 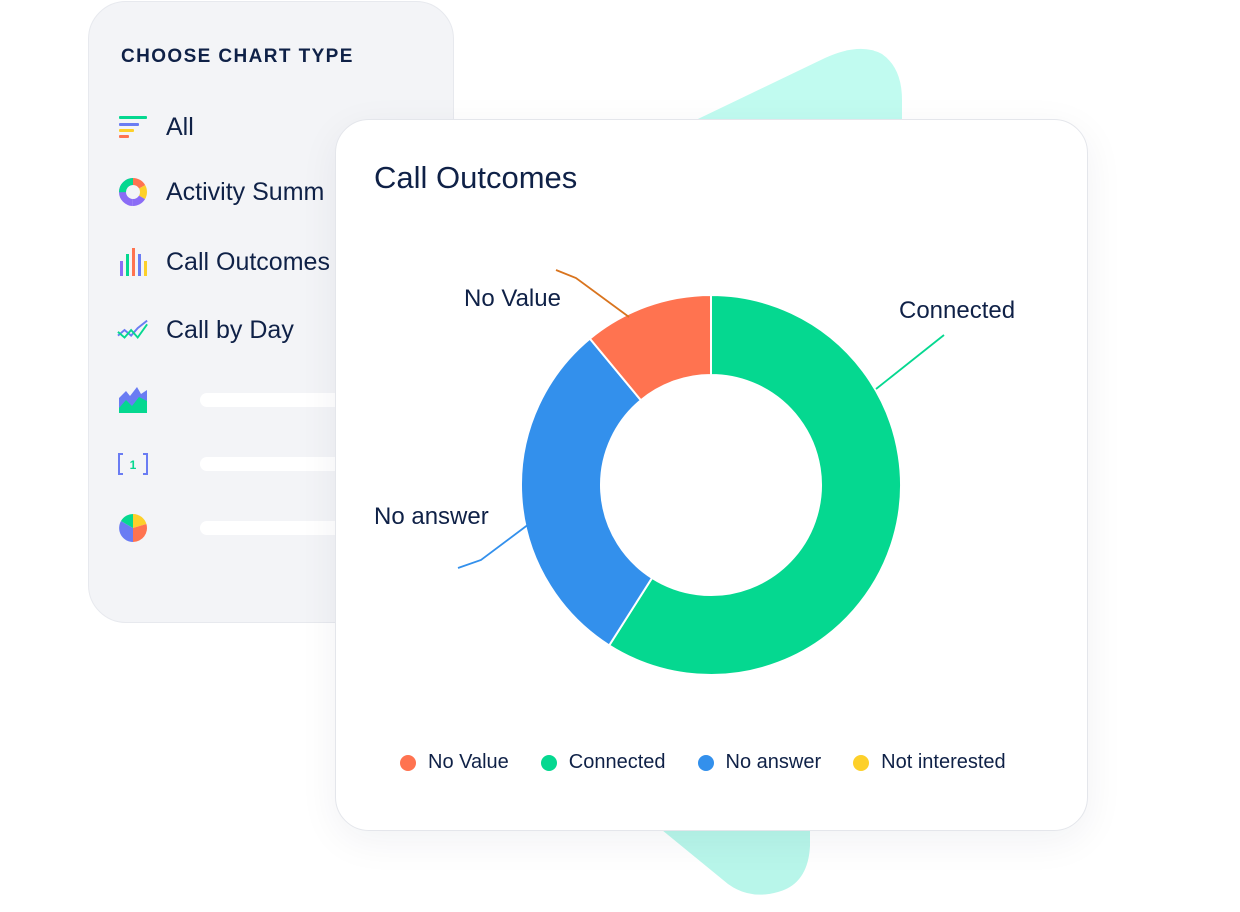 I want to click on legend-label: No Value, so click(x=468, y=762).